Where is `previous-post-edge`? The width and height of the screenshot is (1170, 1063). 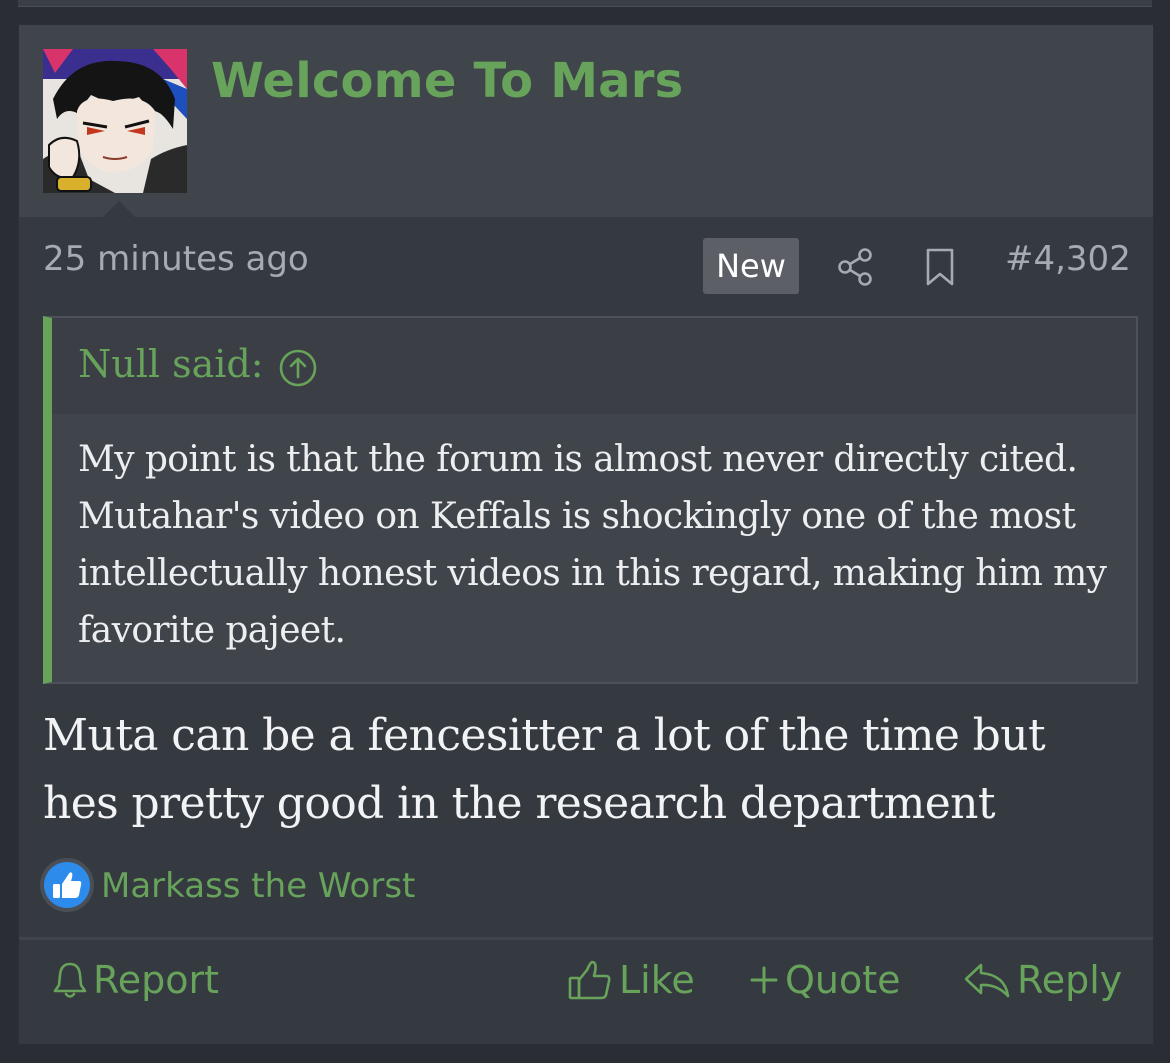 previous-post-edge is located at coordinates (585, 3).